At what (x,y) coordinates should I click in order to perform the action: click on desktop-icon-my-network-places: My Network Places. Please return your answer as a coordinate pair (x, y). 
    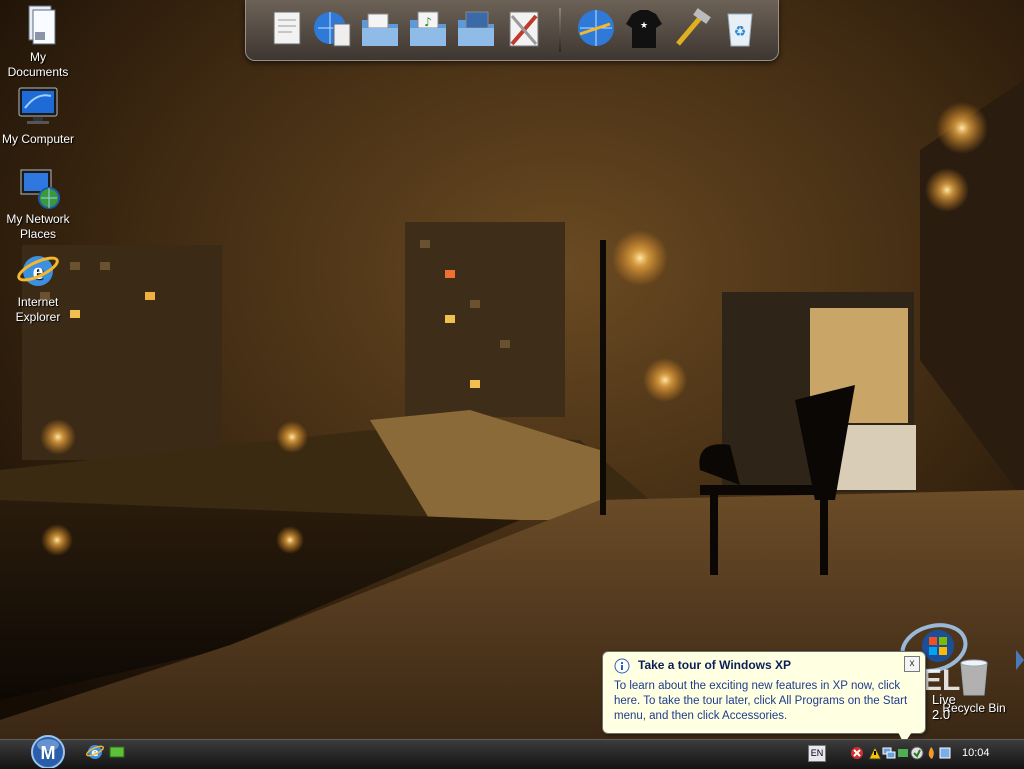
    Looking at the image, I should click on (38, 204).